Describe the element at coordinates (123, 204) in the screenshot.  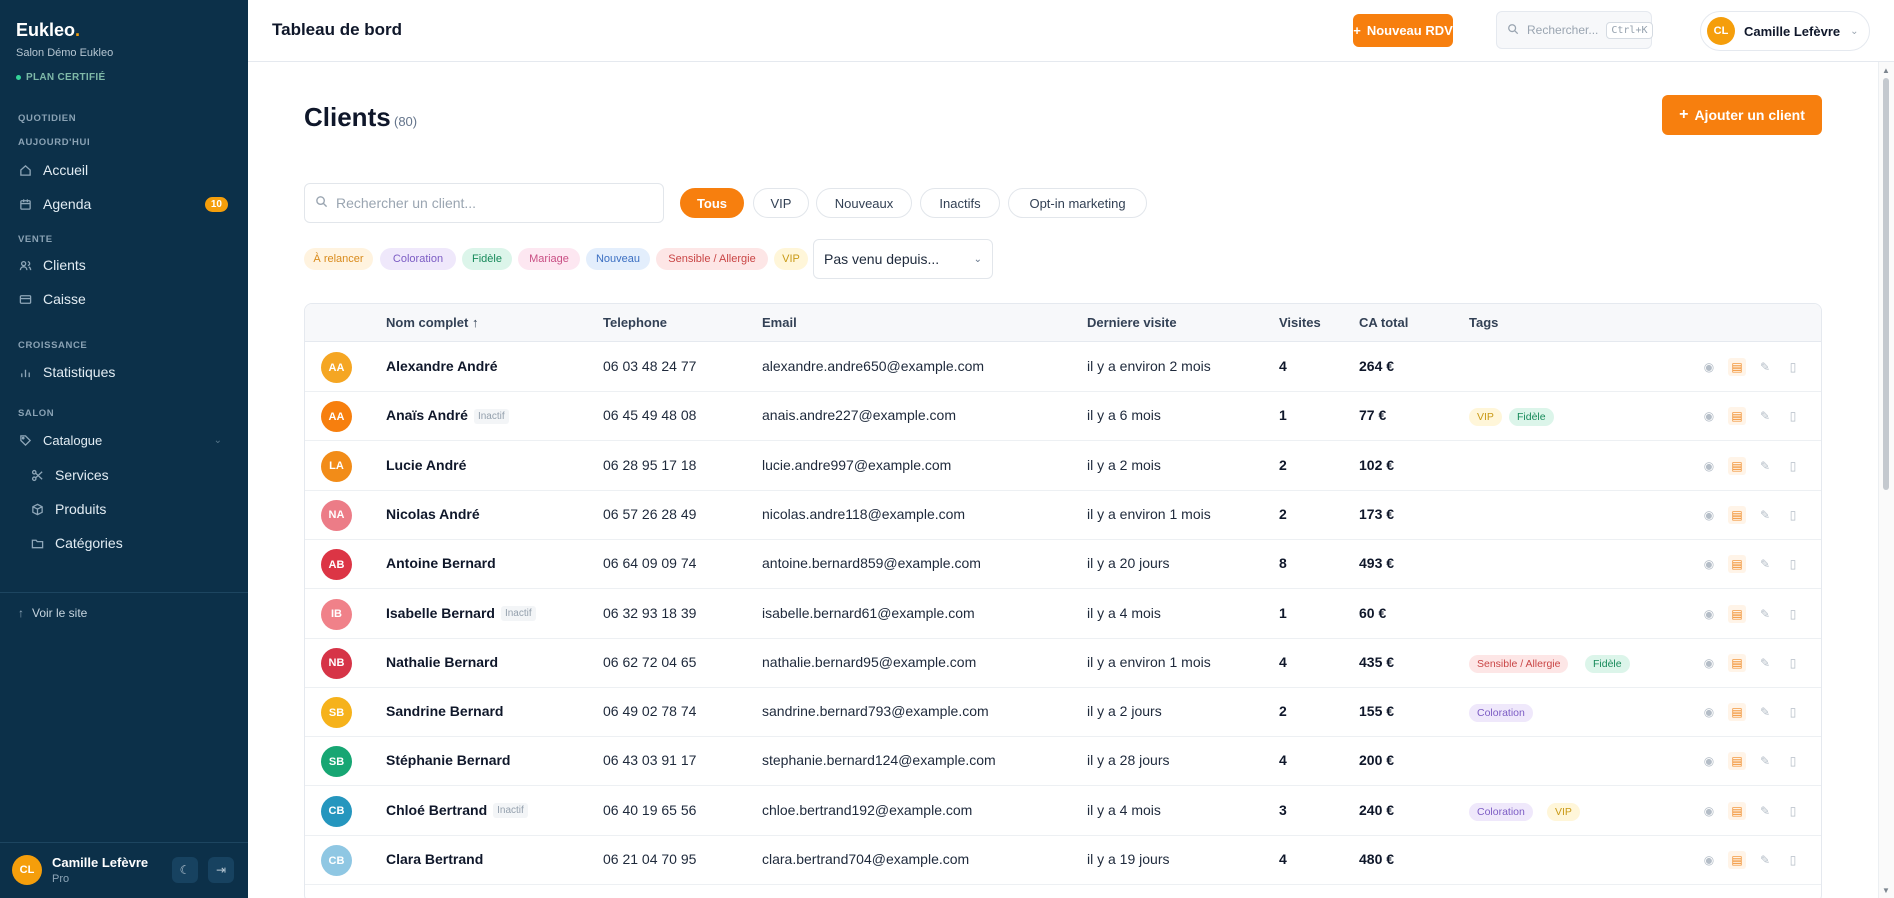
I see `sidebar-item-agenda: Agenda 10` at that location.